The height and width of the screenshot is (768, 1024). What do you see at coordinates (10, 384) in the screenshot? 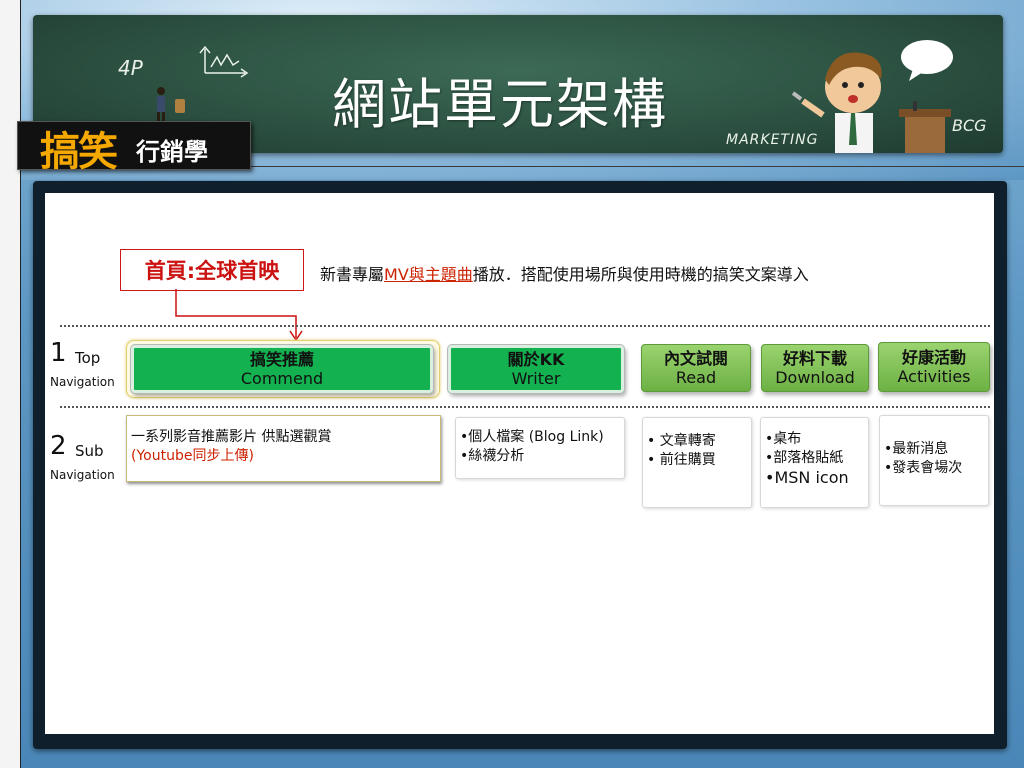
I see `slide-left-margin` at bounding box center [10, 384].